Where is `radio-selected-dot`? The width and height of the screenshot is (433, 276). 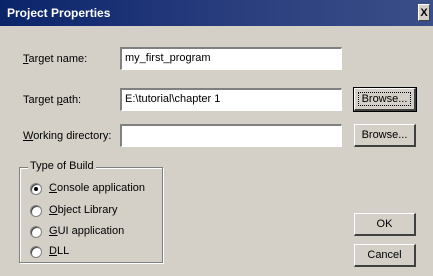
radio-selected-dot is located at coordinates (36, 189).